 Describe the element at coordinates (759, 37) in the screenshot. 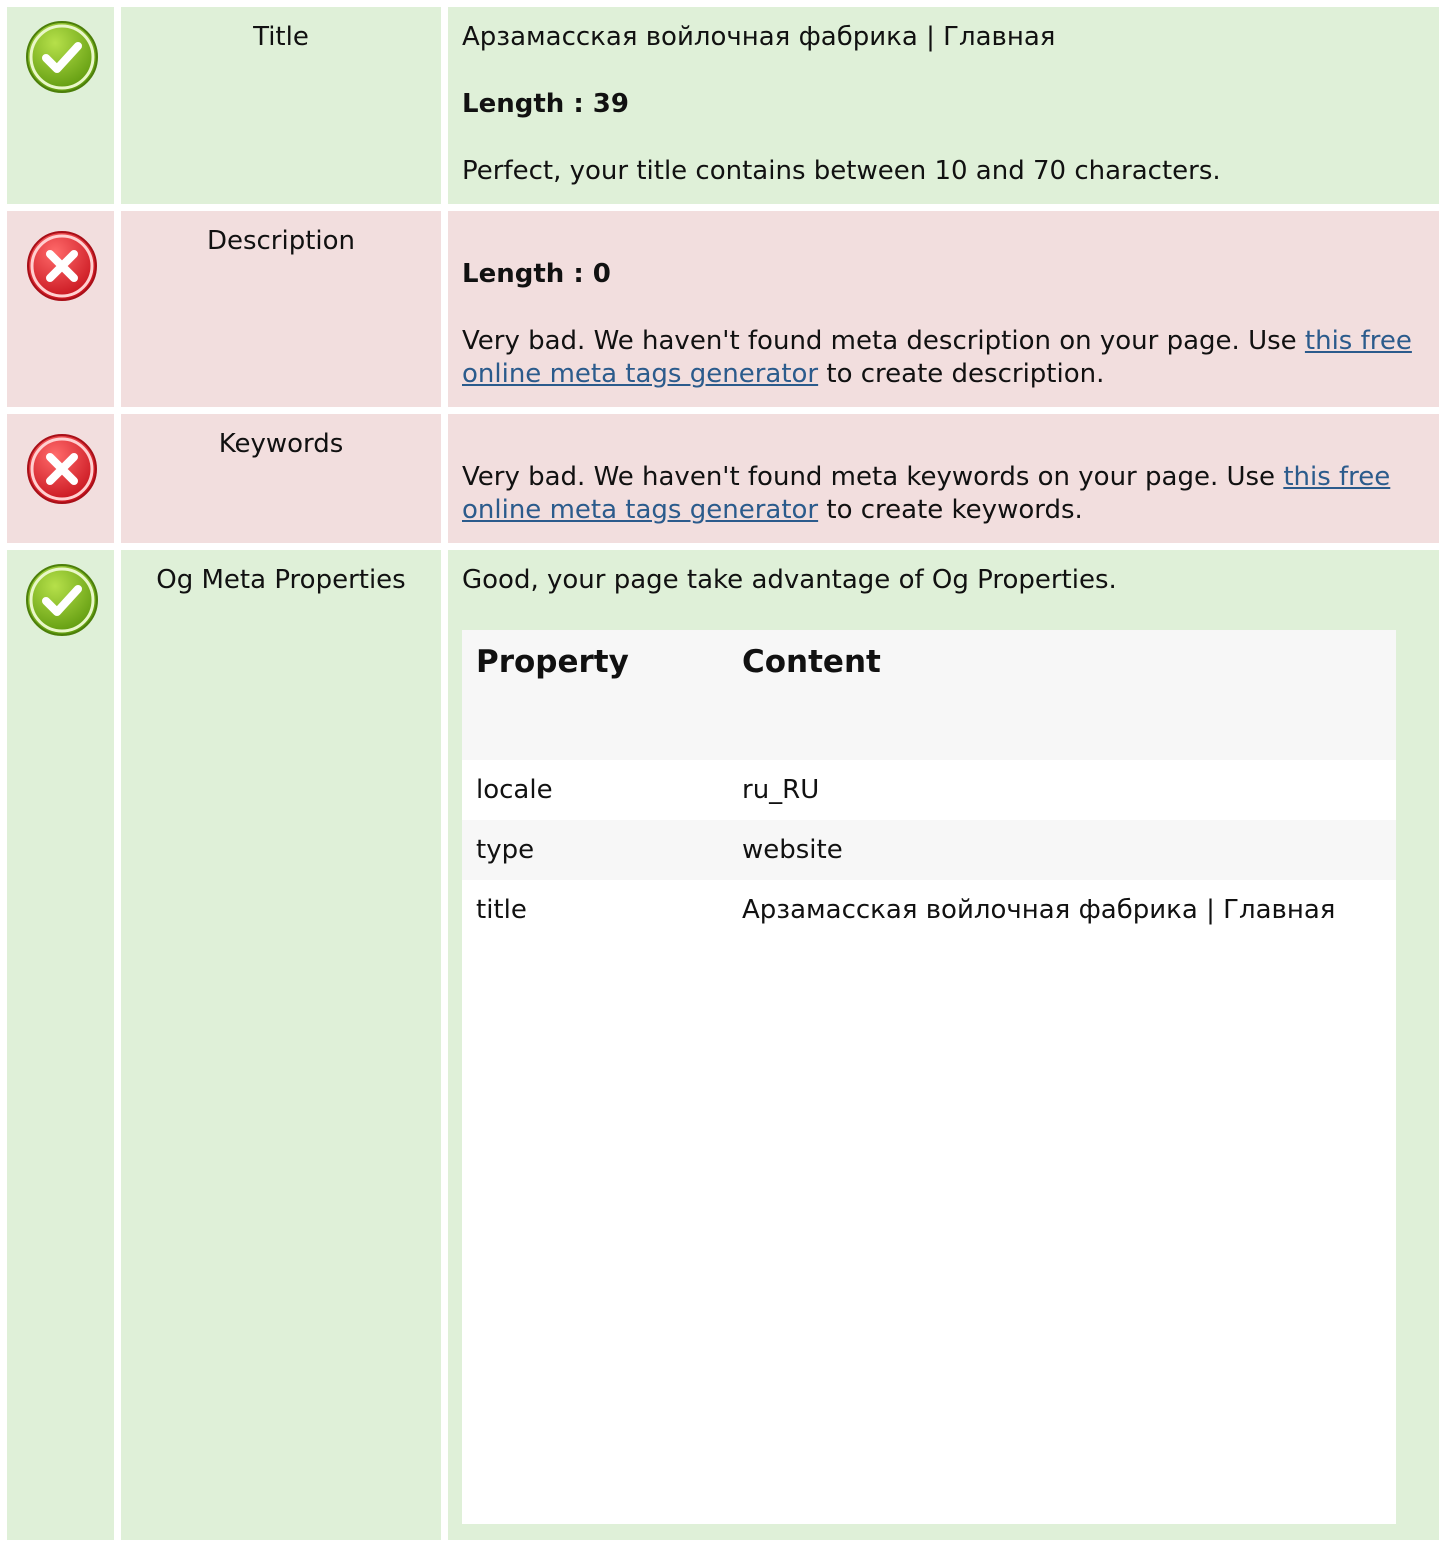

I see `title-value: Арзамасская войлочная фабрика | Главная` at that location.